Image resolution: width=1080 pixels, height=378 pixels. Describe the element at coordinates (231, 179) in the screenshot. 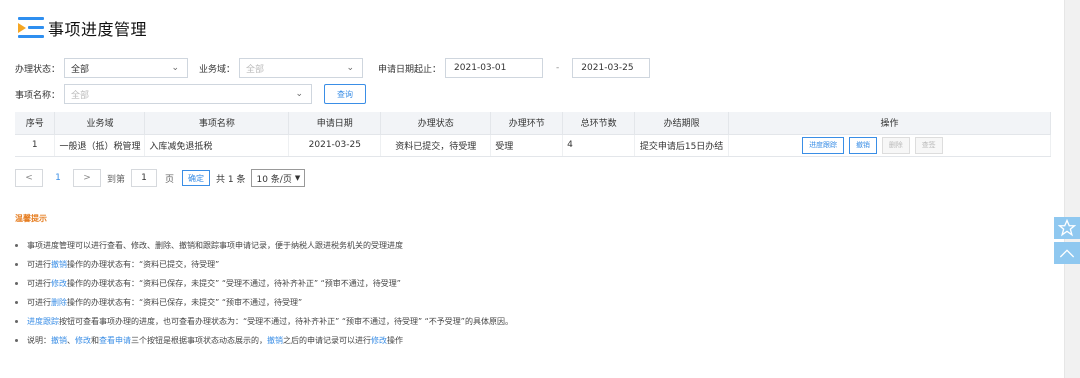

I see `total-count: 共 1 条` at that location.